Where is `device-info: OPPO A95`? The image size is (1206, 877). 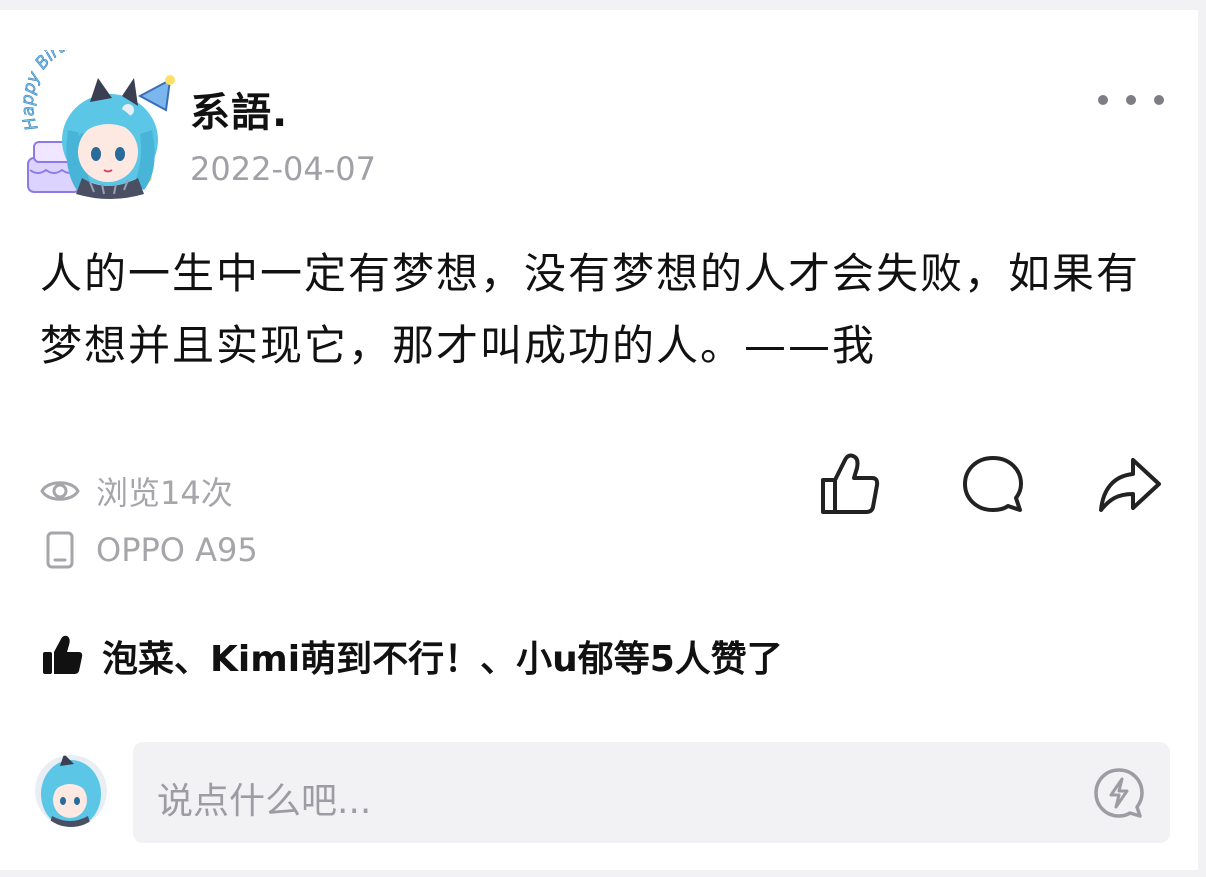 device-info: OPPO A95 is located at coordinates (149, 550).